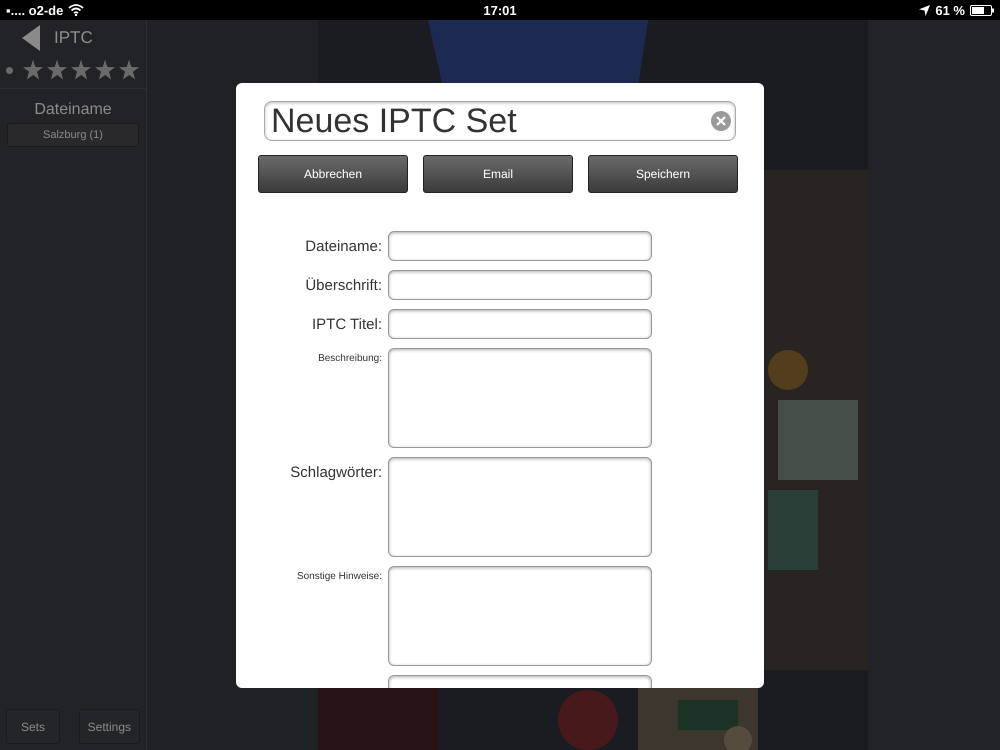 The height and width of the screenshot is (750, 1000). What do you see at coordinates (721, 121) in the screenshot?
I see `clear-icon` at bounding box center [721, 121].